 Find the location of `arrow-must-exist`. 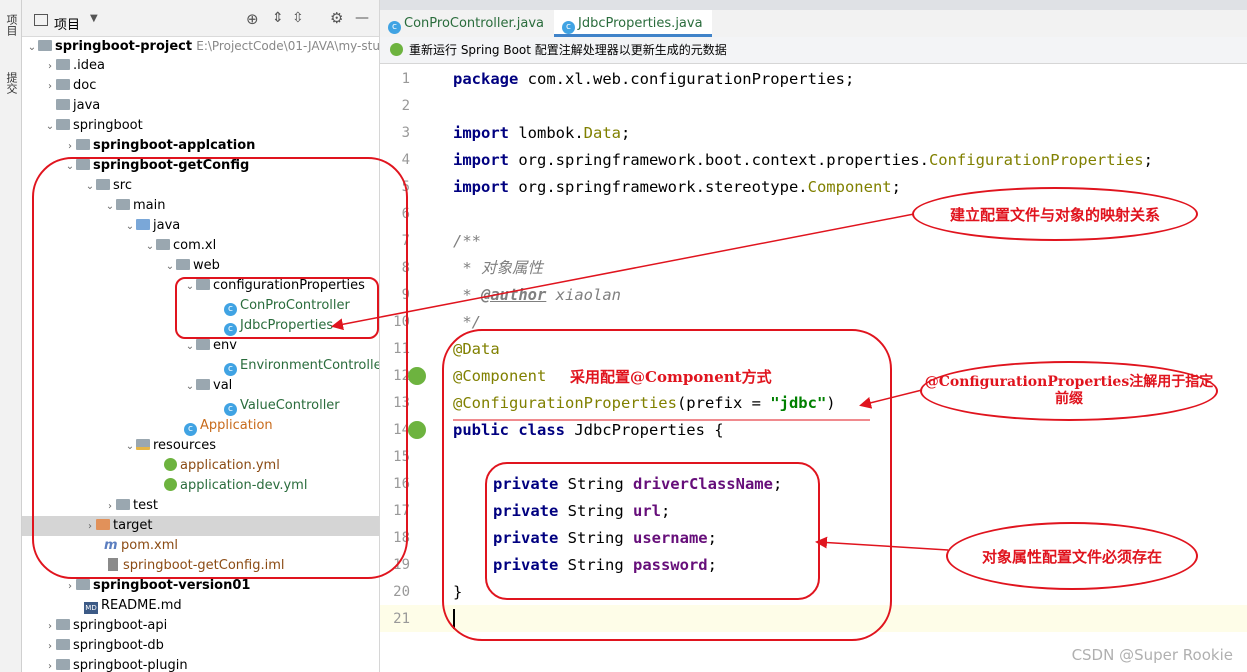

arrow-must-exist is located at coordinates (882, 543).